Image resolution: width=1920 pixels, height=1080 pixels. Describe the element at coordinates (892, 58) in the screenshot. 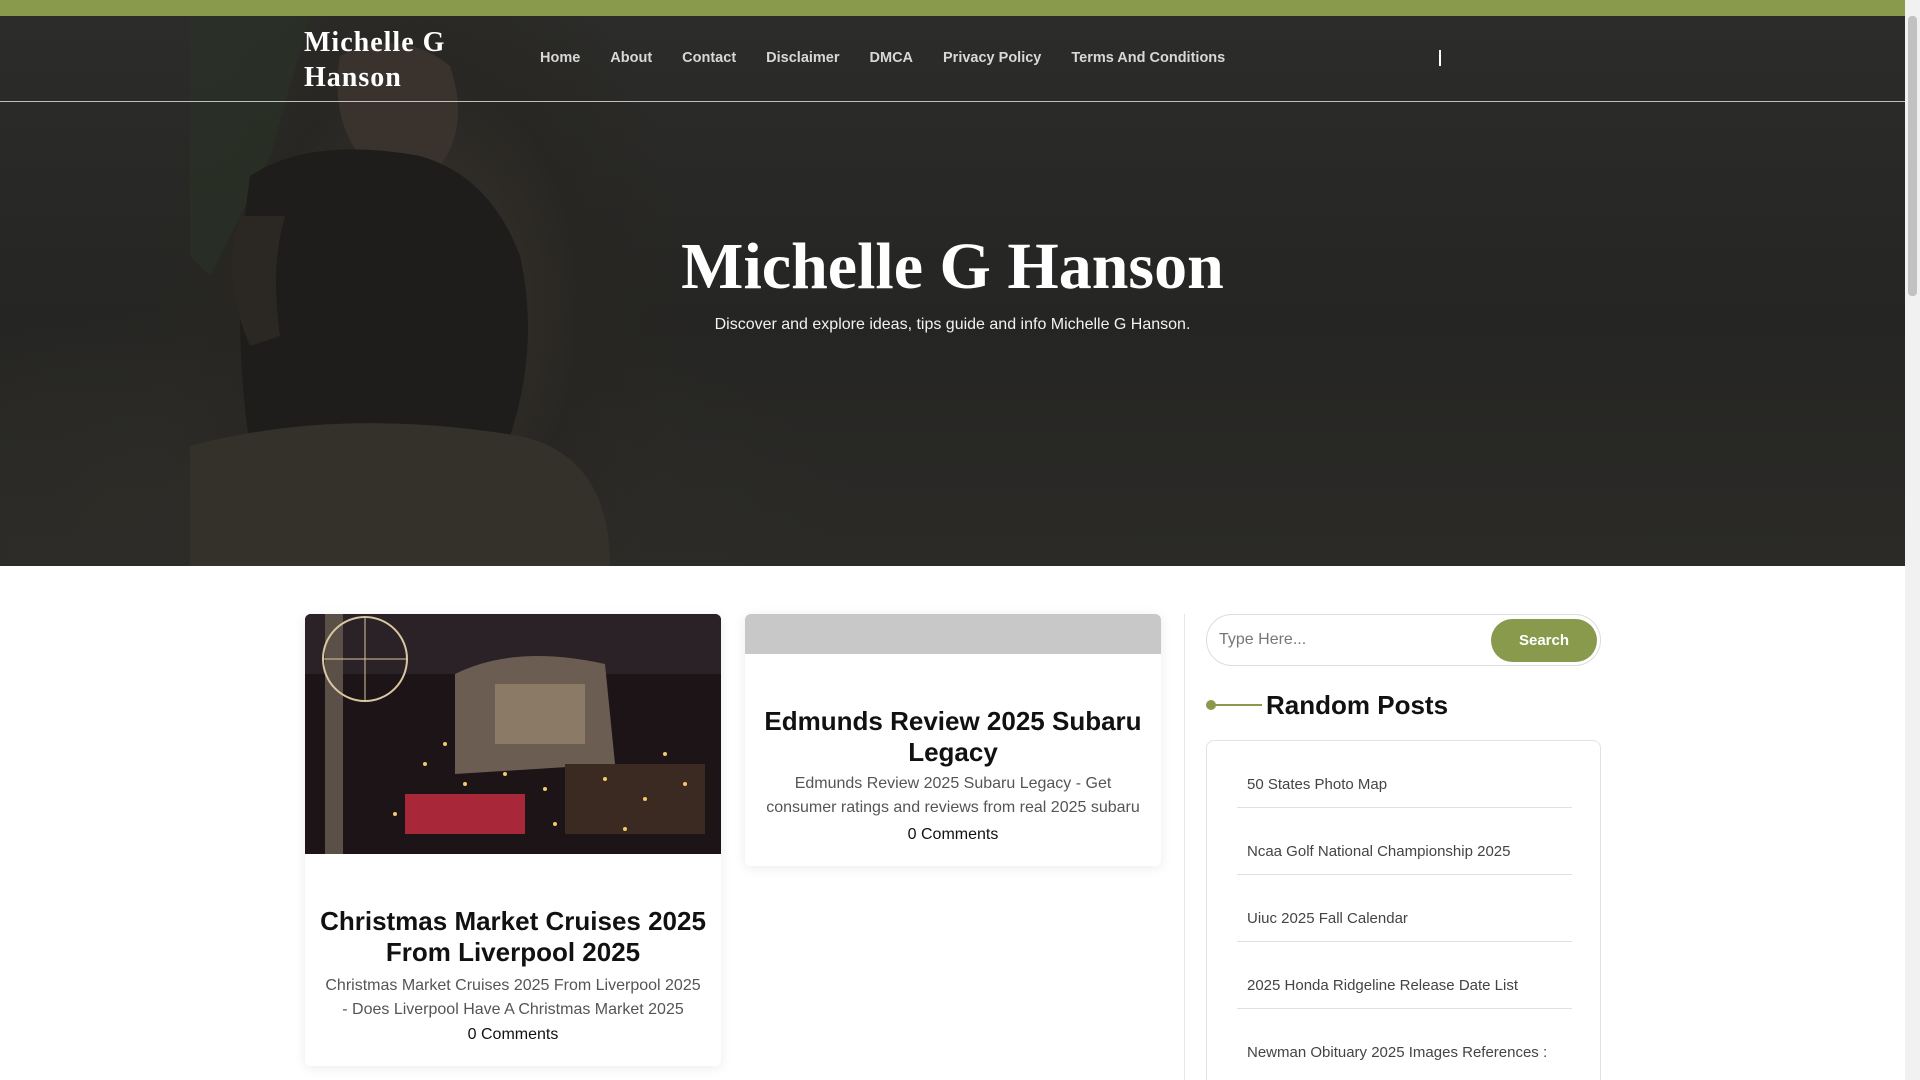

I see `nav-dmca: DMCA` at that location.